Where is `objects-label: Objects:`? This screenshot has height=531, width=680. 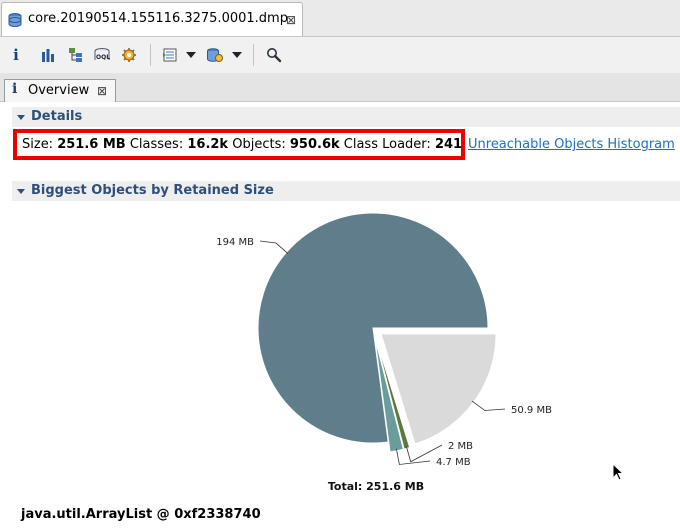
objects-label: Objects: is located at coordinates (259, 144).